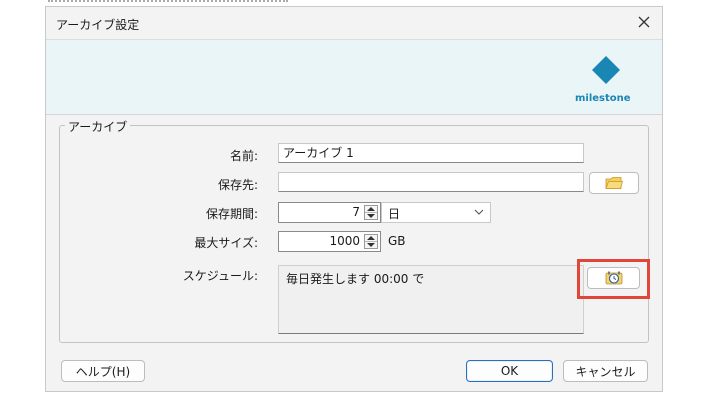 The image size is (708, 398). I want to click on destination-input, so click(431, 182).